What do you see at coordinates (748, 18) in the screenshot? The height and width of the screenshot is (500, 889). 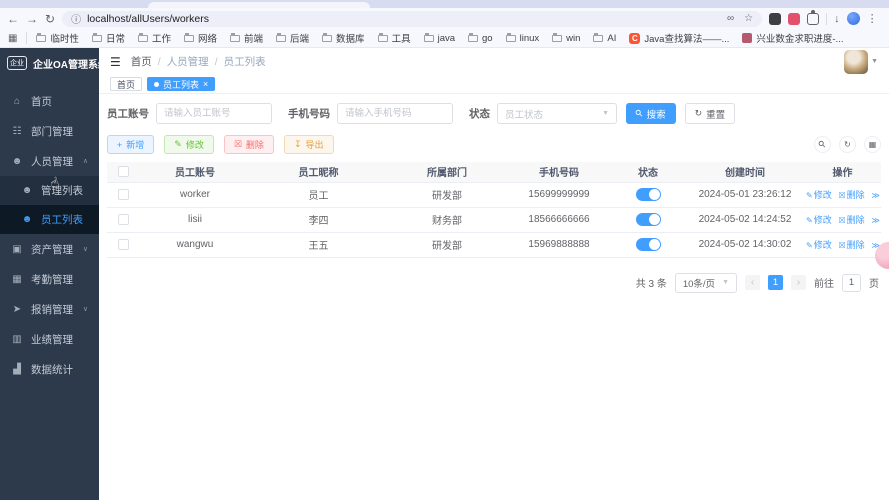 I see `bookmark-star-icon: ☆` at bounding box center [748, 18].